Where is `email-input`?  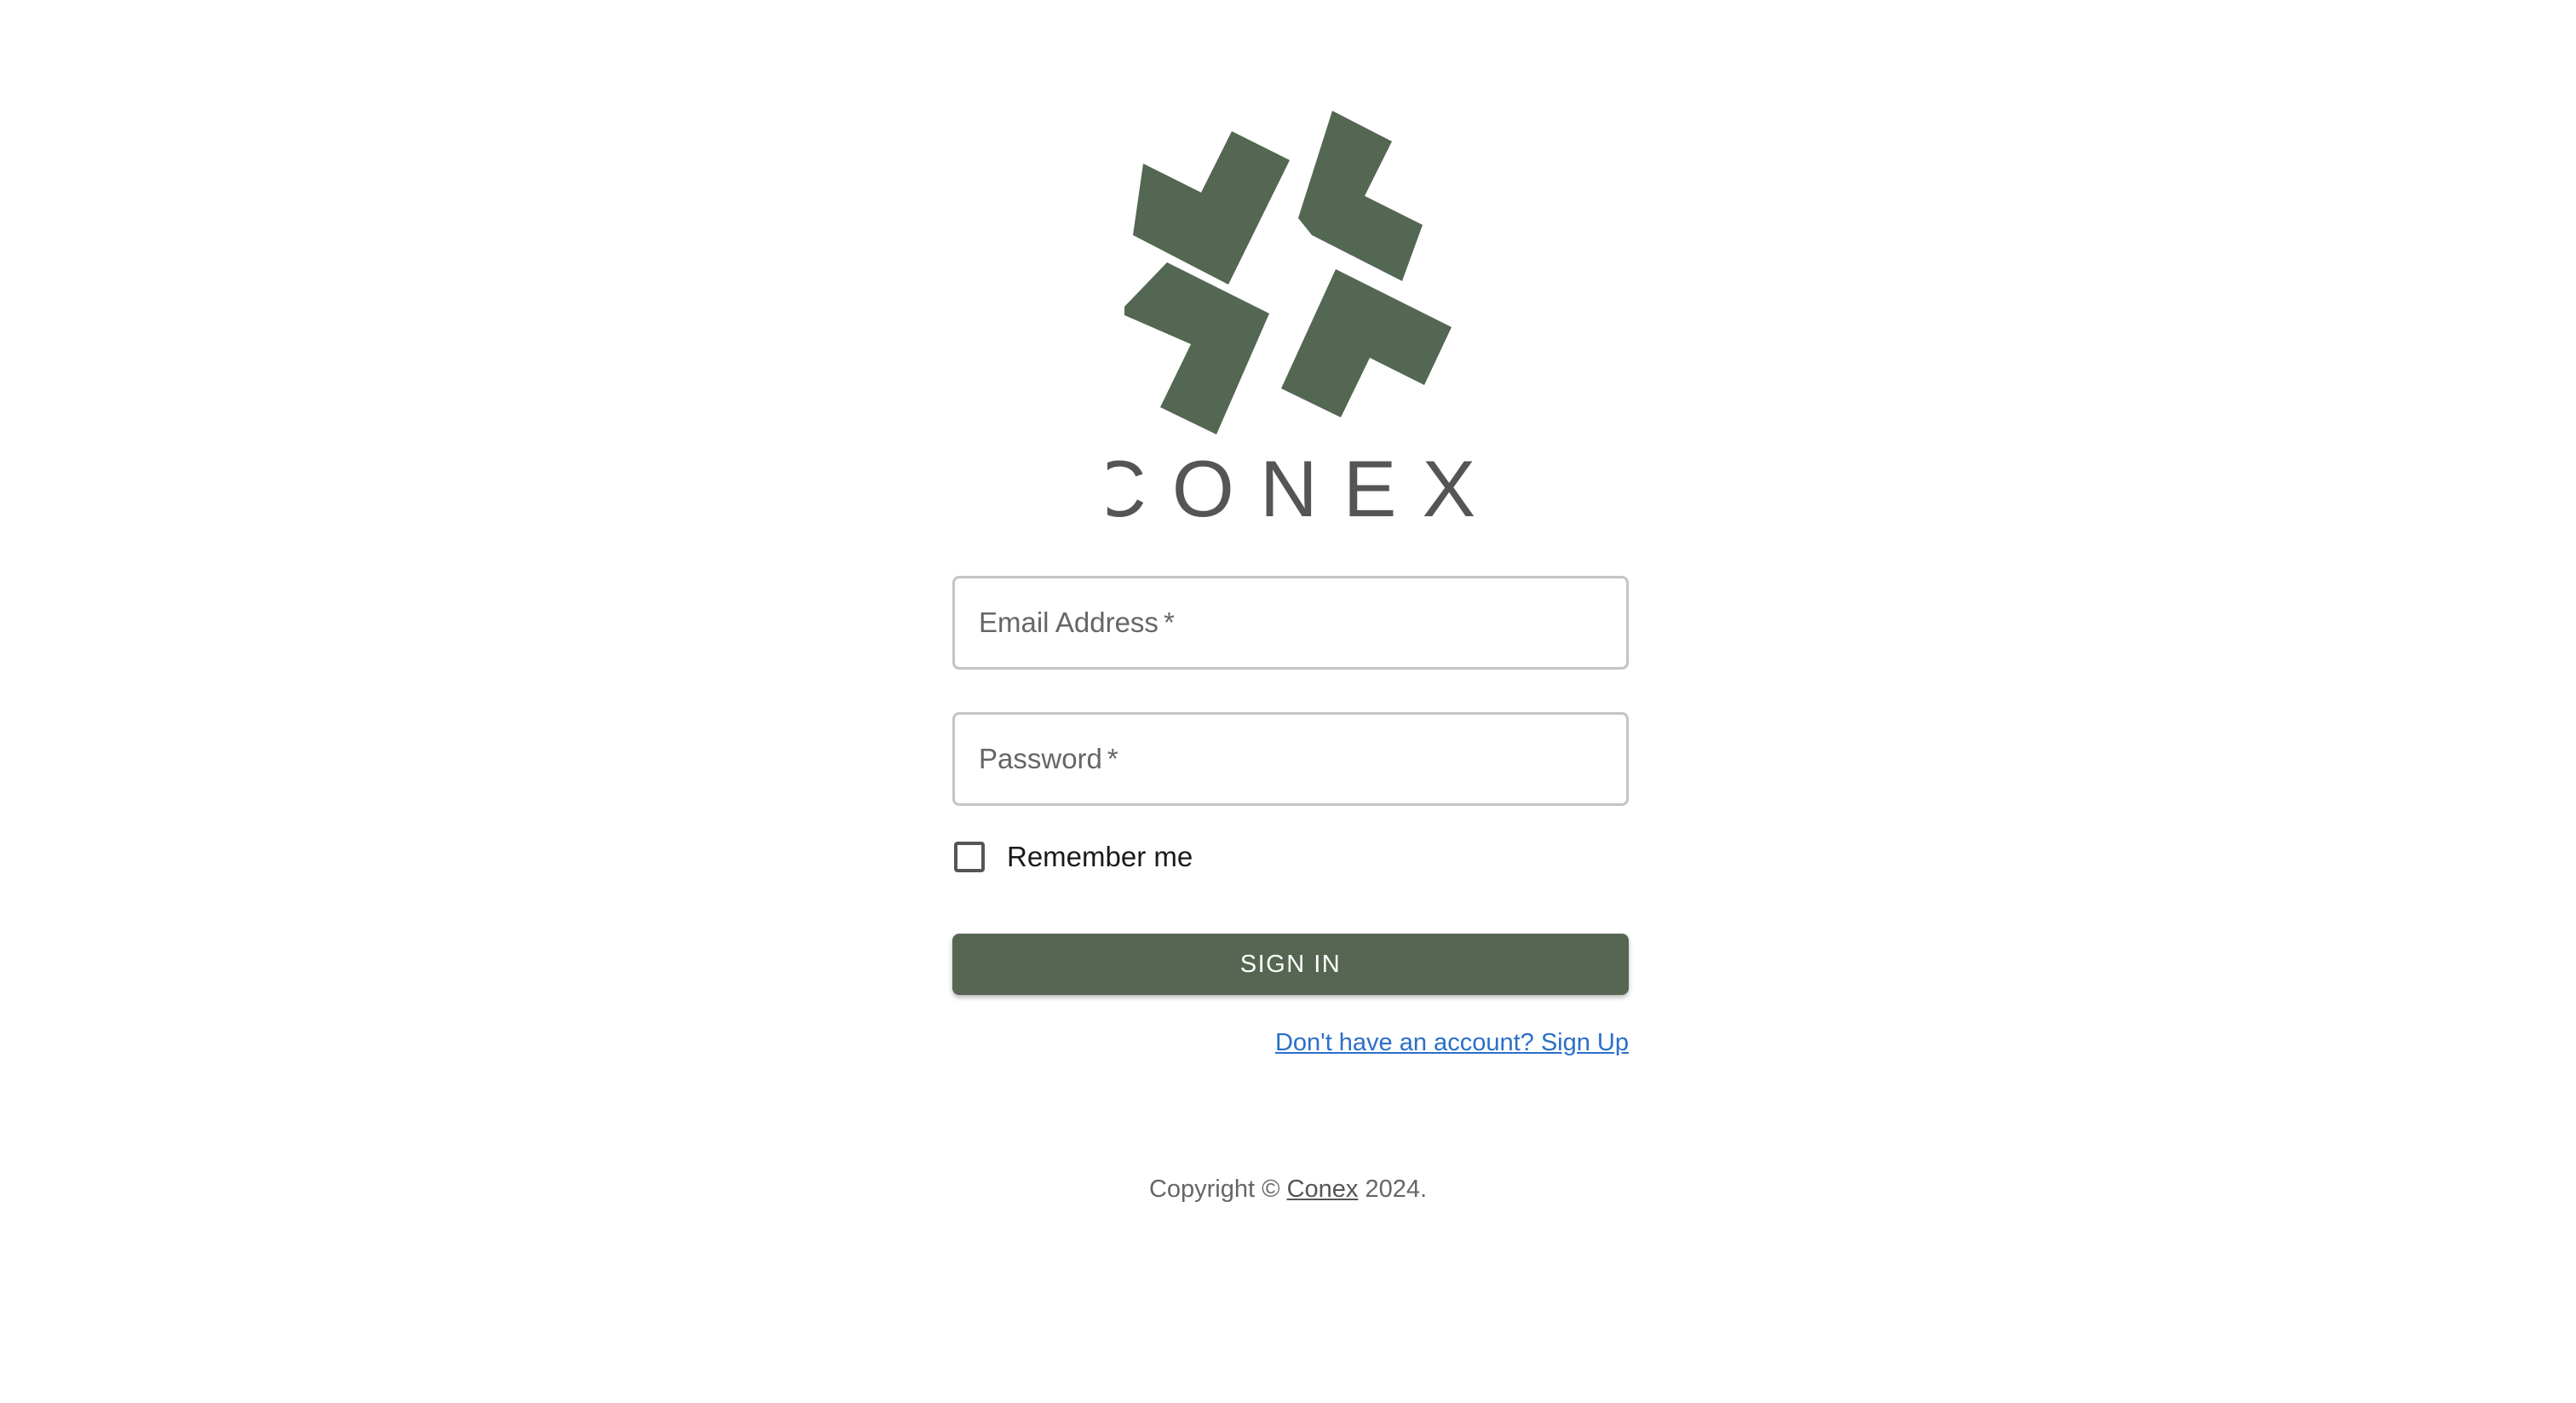 email-input is located at coordinates (1290, 623).